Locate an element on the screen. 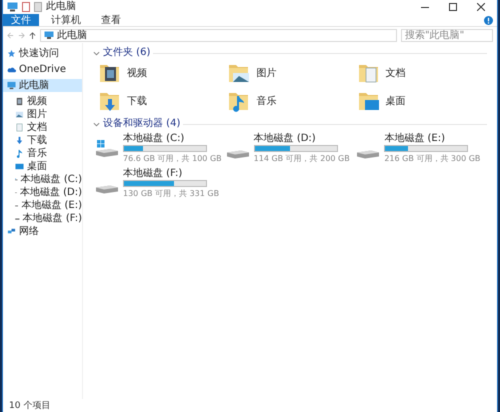 Image resolution: width=500 pixels, height=412 pixels. picture-icon is located at coordinates (19, 114).